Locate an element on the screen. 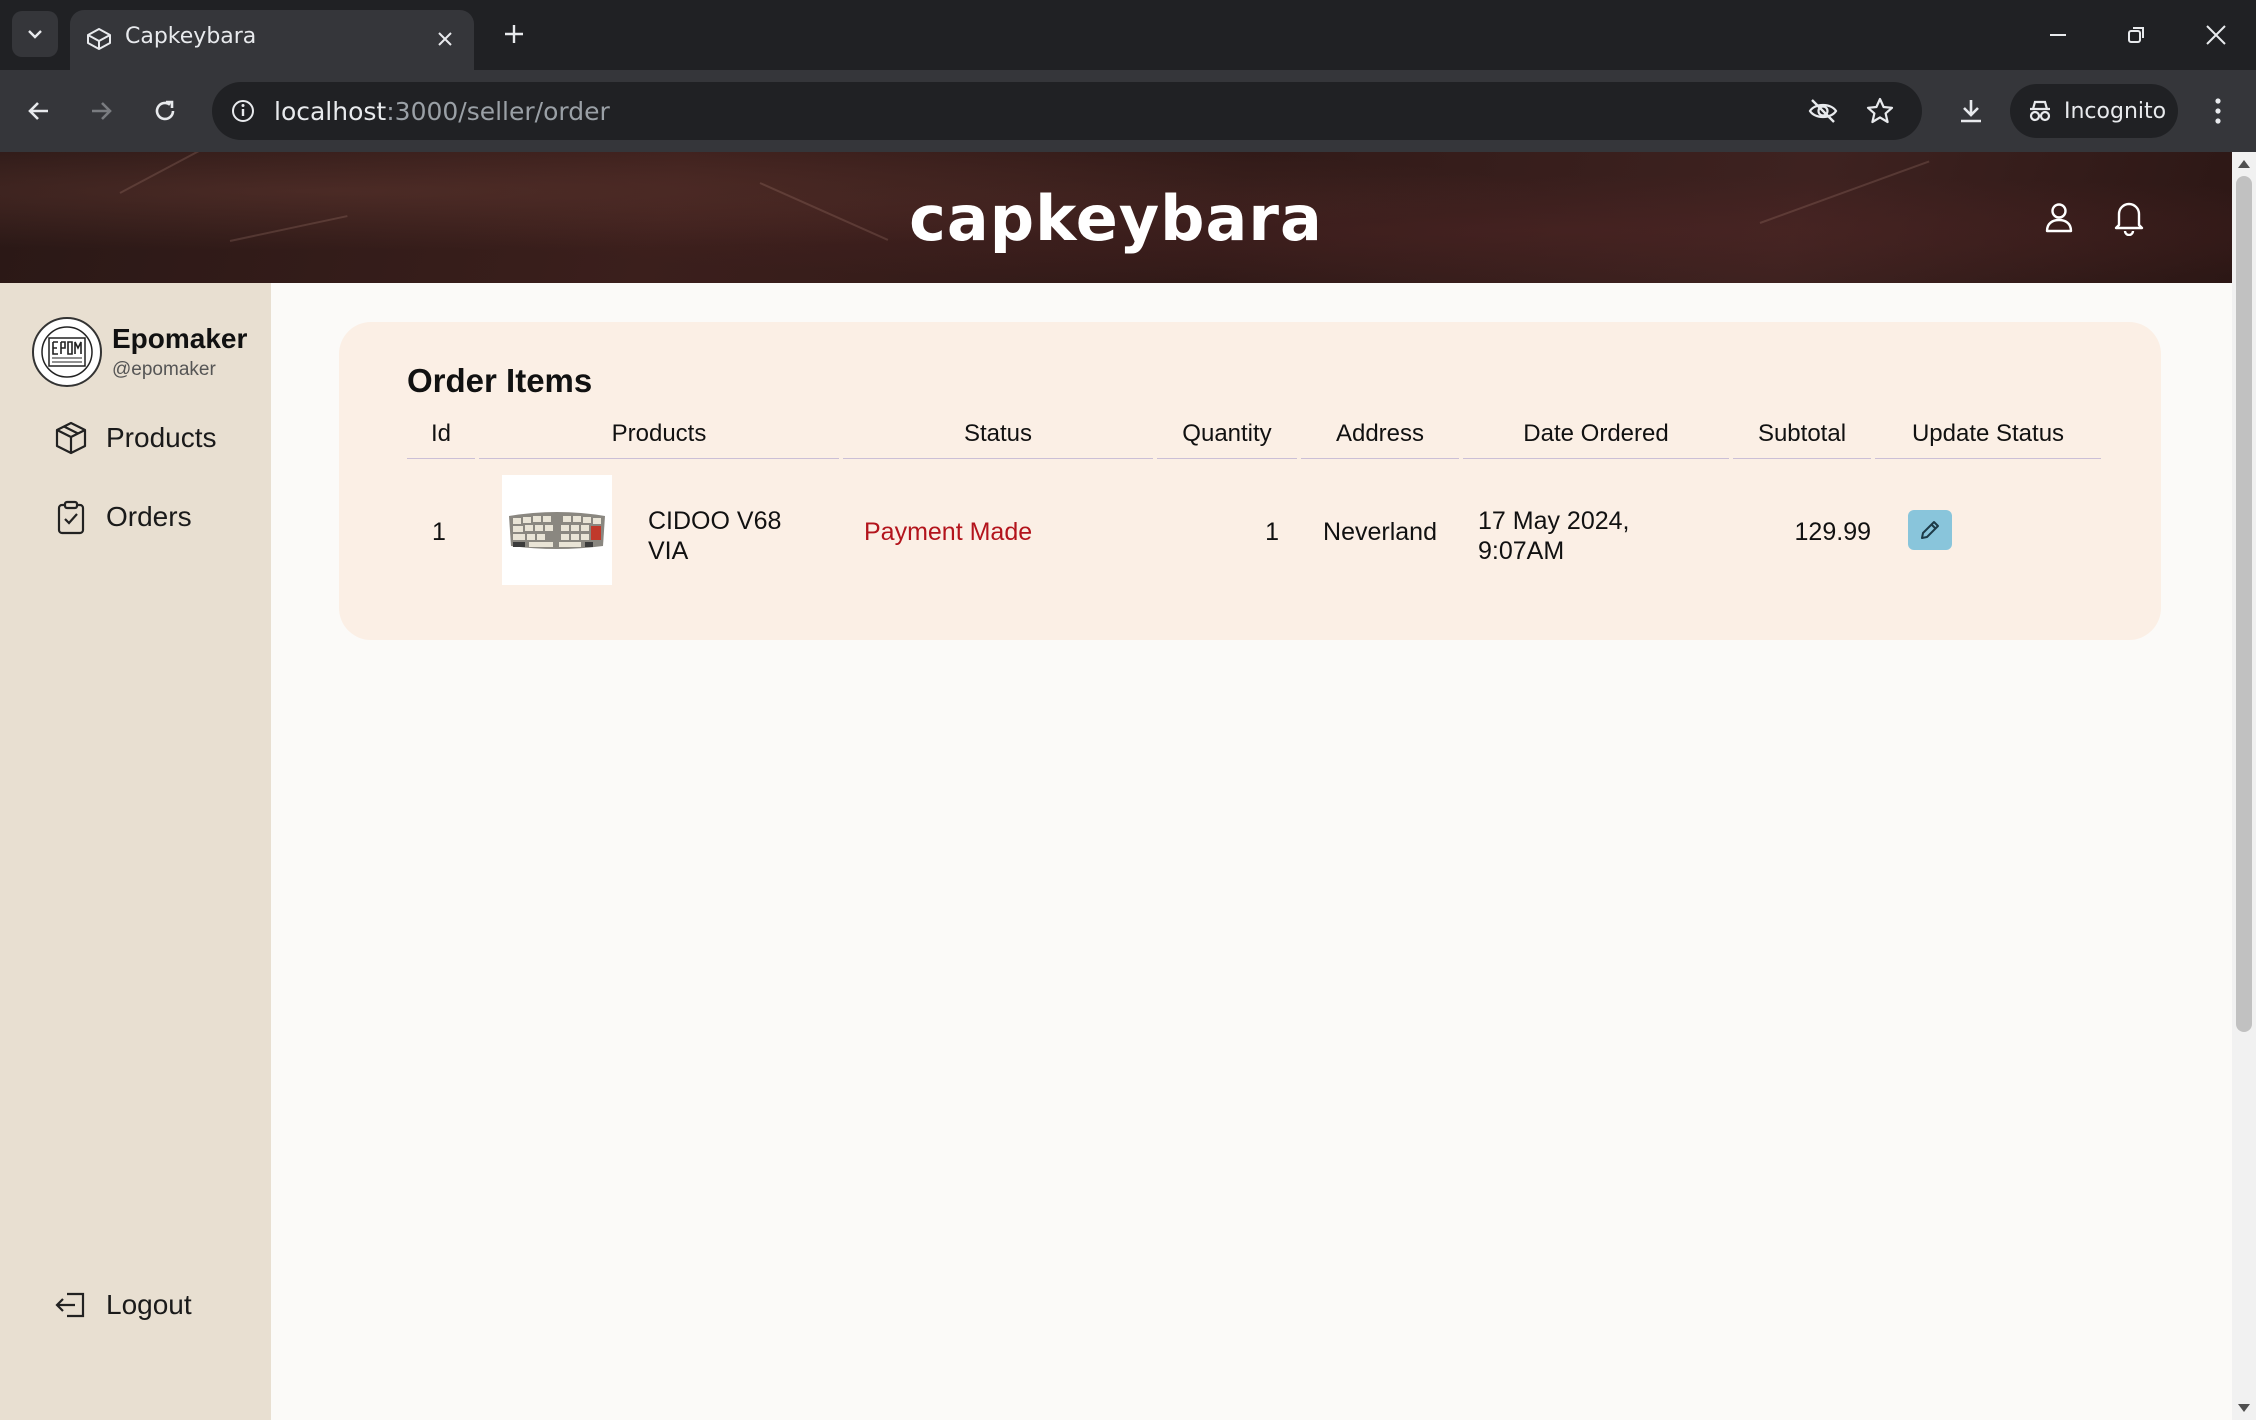 This screenshot has width=2256, height=1420. site-info-icon is located at coordinates (243, 111).